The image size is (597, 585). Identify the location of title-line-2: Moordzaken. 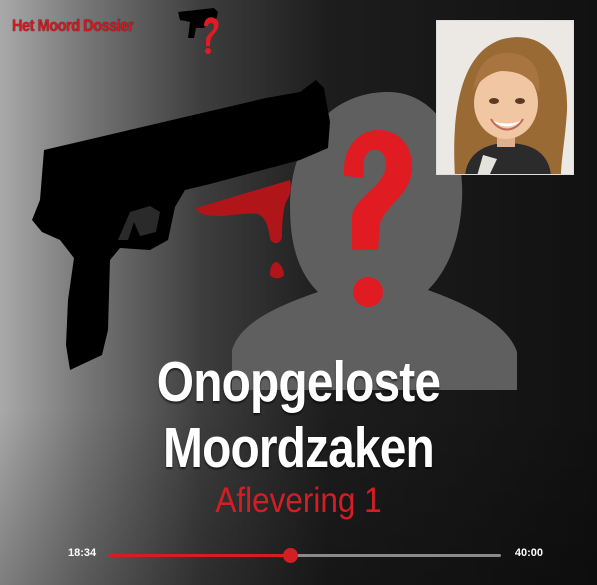
(299, 448).